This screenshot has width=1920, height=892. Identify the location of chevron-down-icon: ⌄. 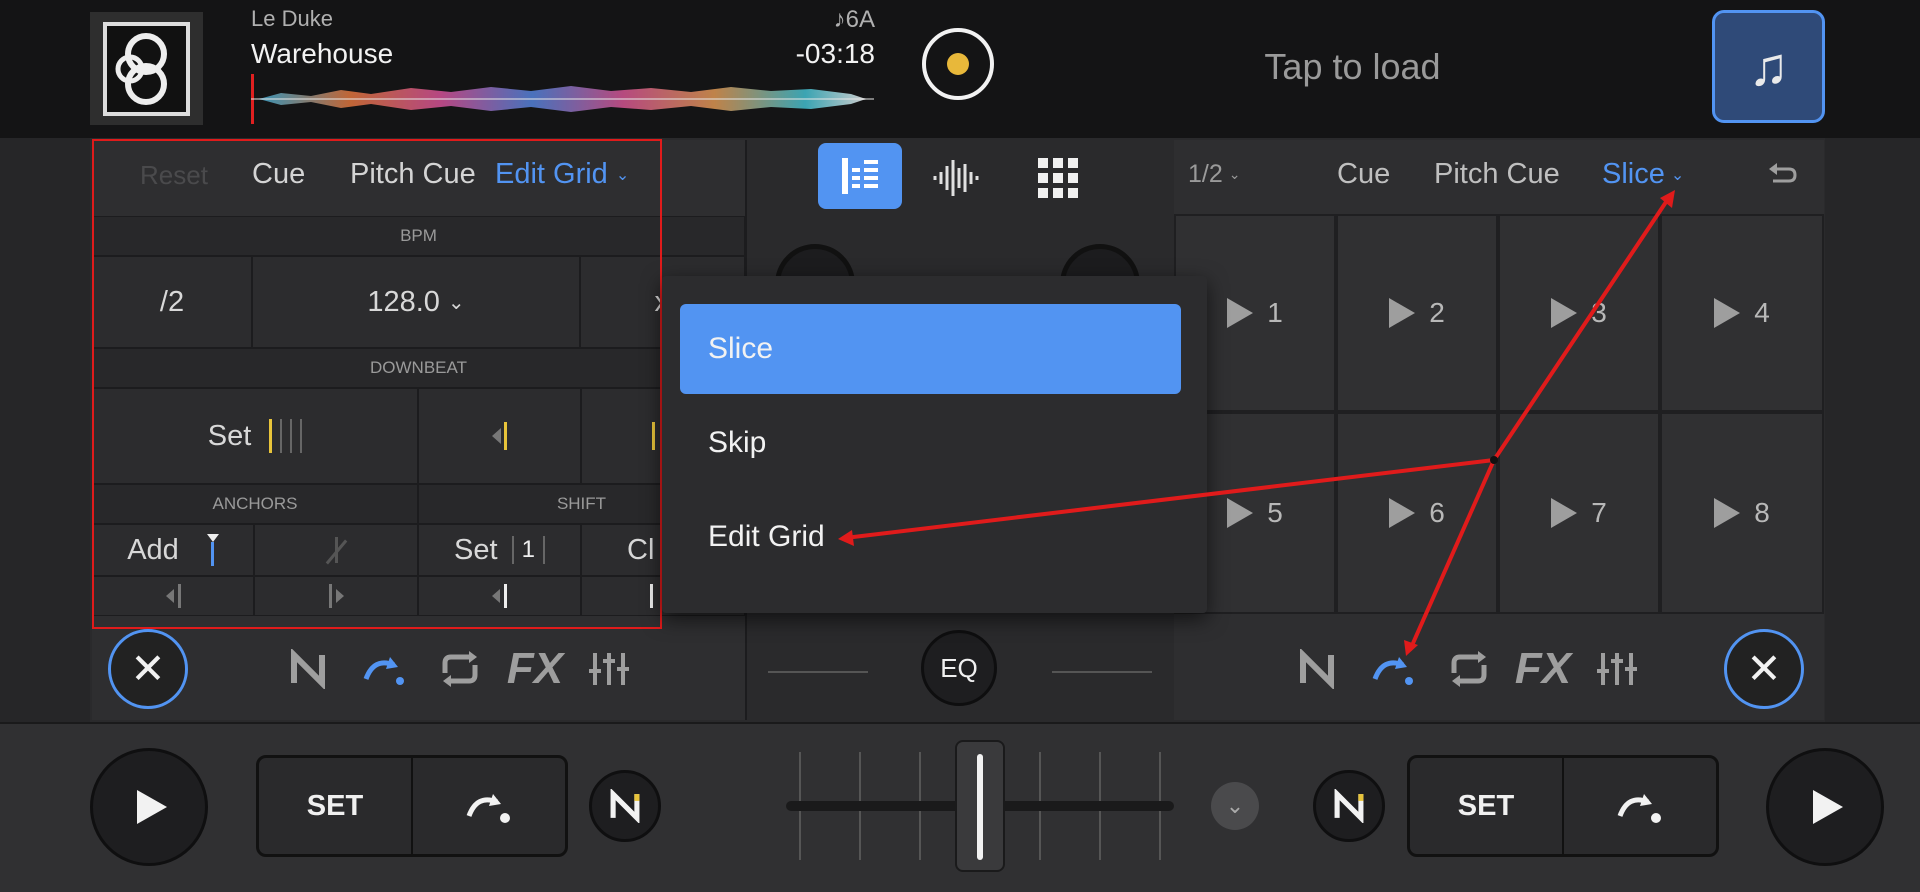
(1235, 805).